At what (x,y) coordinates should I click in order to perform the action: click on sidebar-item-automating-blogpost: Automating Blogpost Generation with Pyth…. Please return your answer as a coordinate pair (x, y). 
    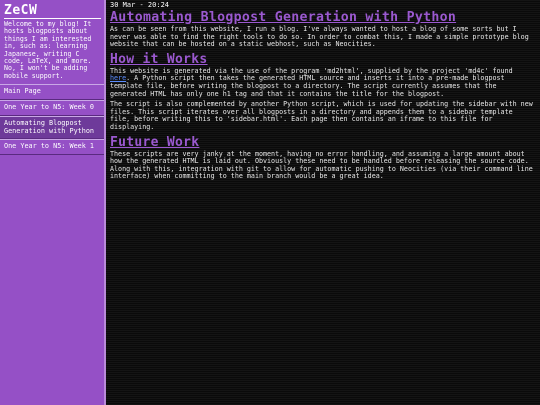
    Looking at the image, I should click on (52, 127).